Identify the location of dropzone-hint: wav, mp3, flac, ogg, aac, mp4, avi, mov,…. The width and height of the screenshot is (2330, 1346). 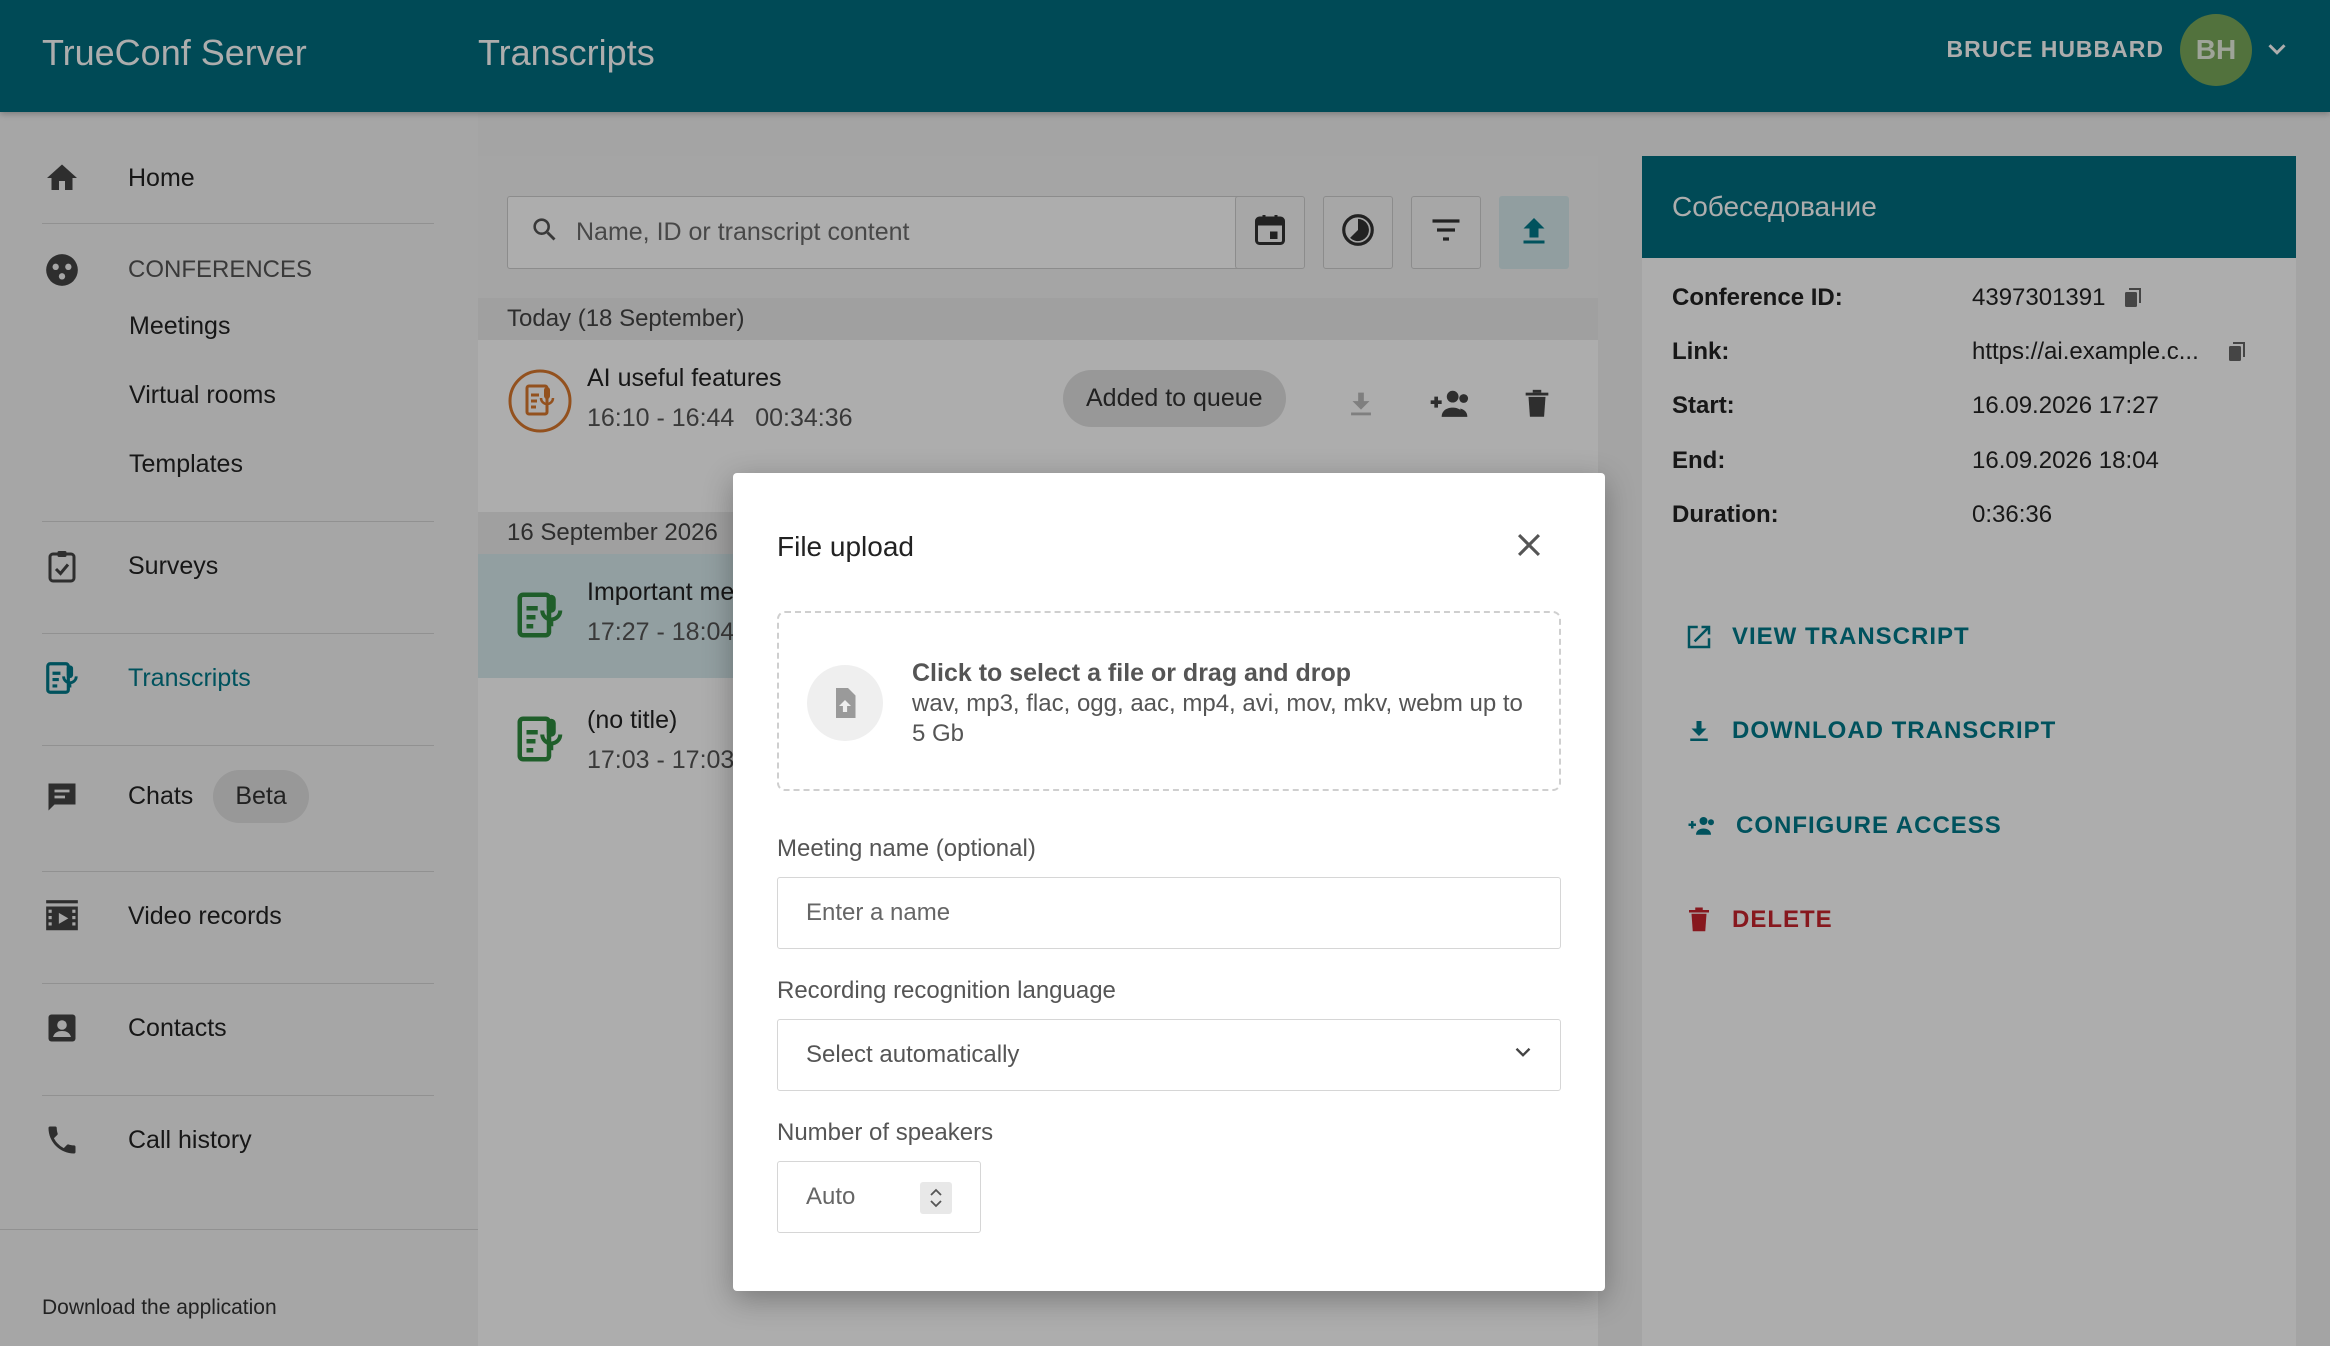
(1217, 718).